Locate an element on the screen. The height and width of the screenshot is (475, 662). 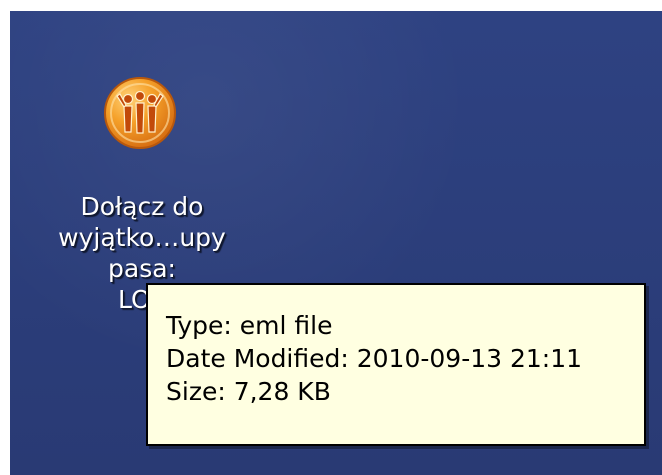
desktop-icon-label-line: wyjątko…upy is located at coordinates (142, 237).